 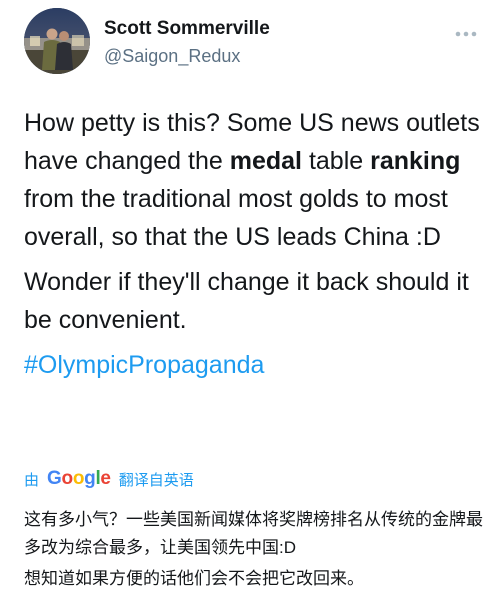 I want to click on translated-paragraph-2: 想知道如果方便的话他们会不会把它改回来。, so click(x=194, y=578).